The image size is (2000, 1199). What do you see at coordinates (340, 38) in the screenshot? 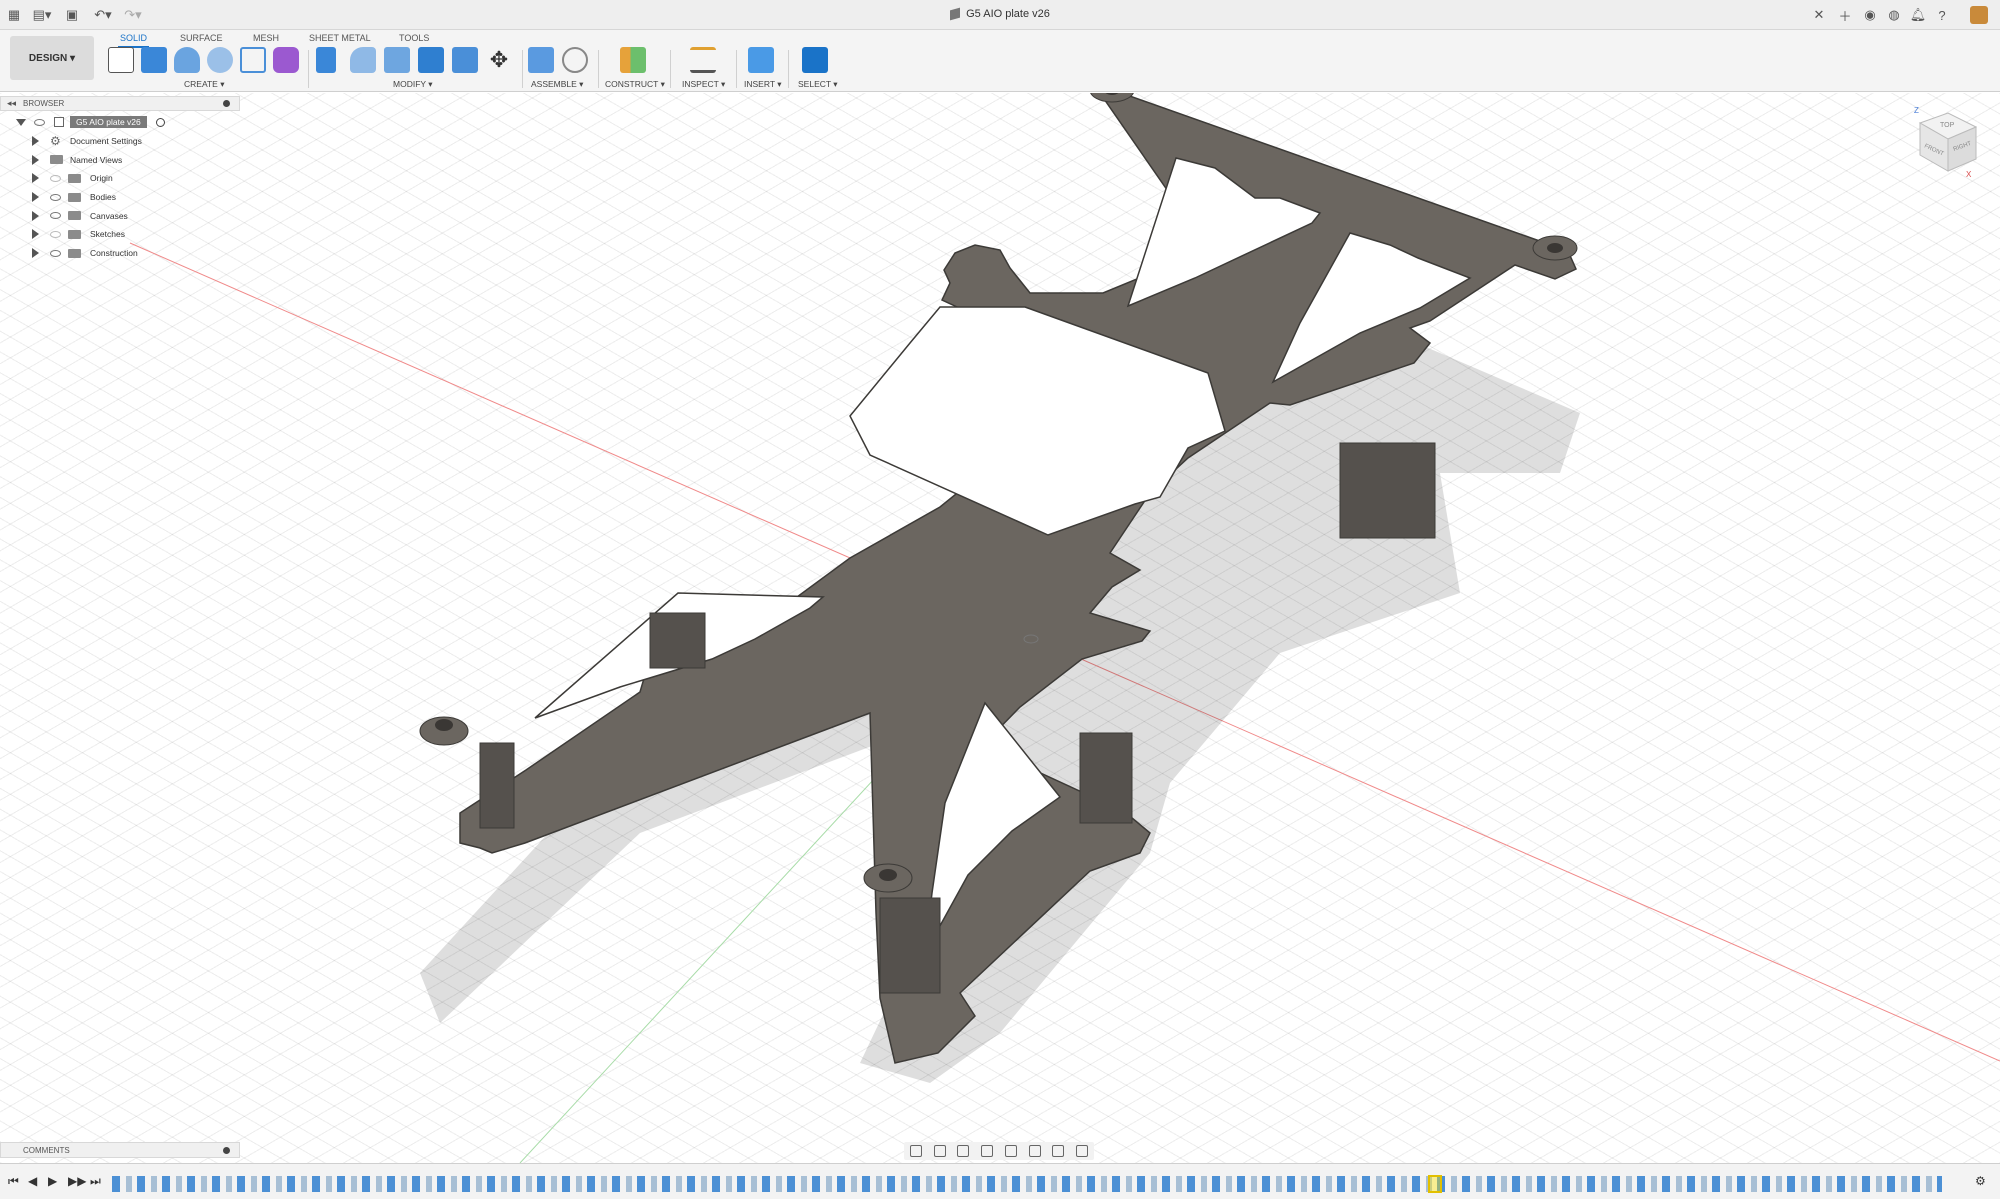
I see `tab-sheet-metal: SHEET METAL` at bounding box center [340, 38].